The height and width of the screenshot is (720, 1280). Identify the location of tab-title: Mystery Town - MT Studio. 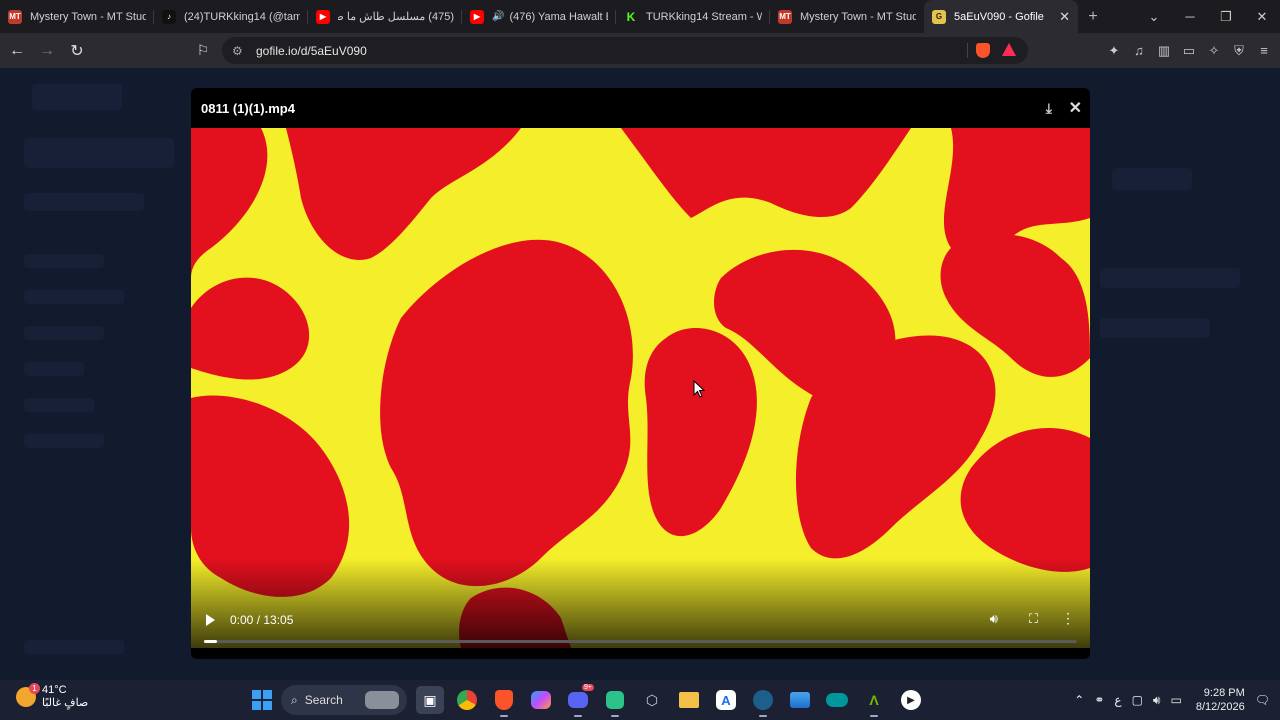
(858, 16).